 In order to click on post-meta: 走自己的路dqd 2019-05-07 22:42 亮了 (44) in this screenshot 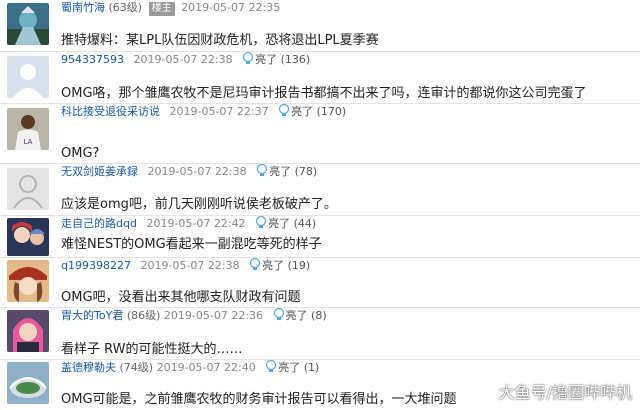, I will do `click(189, 225)`.